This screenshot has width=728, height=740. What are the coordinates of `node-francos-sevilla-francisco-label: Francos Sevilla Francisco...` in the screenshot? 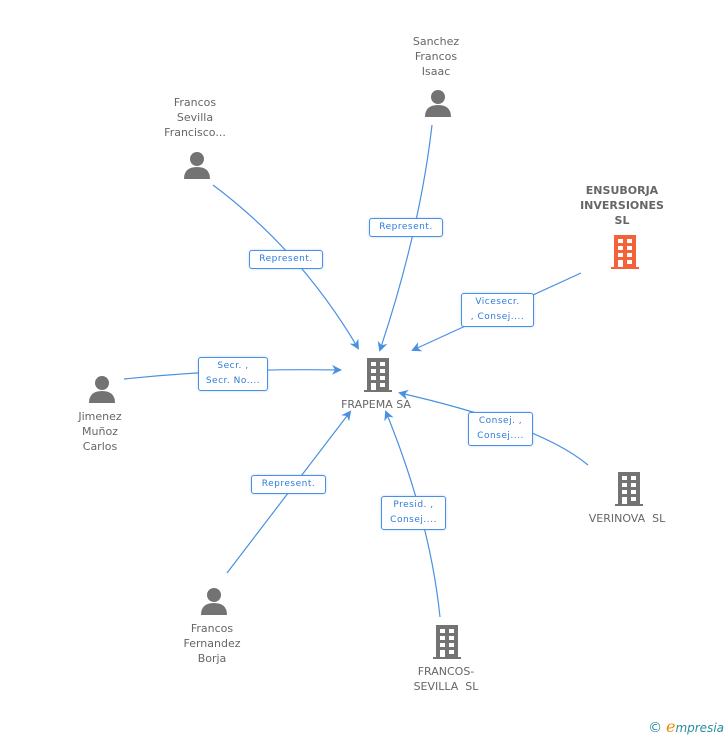 It's located at (195, 117).